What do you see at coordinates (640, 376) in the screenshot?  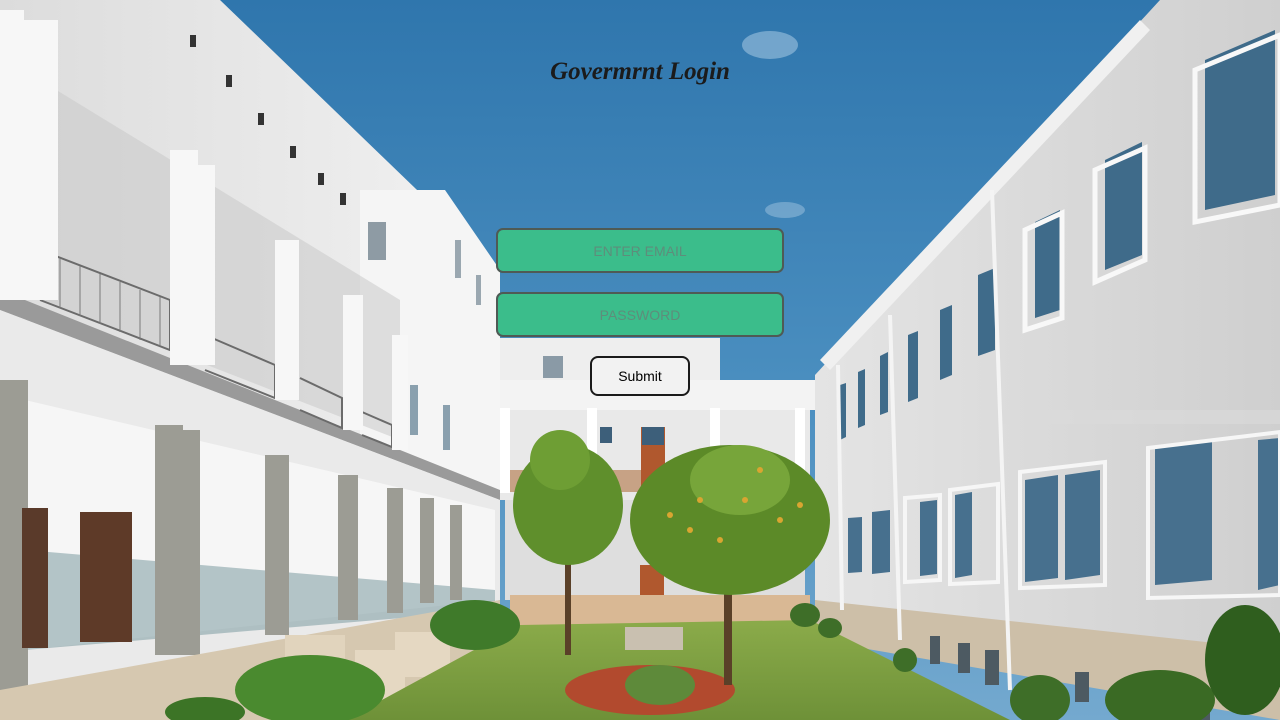 I see `submit-button: Submit` at bounding box center [640, 376].